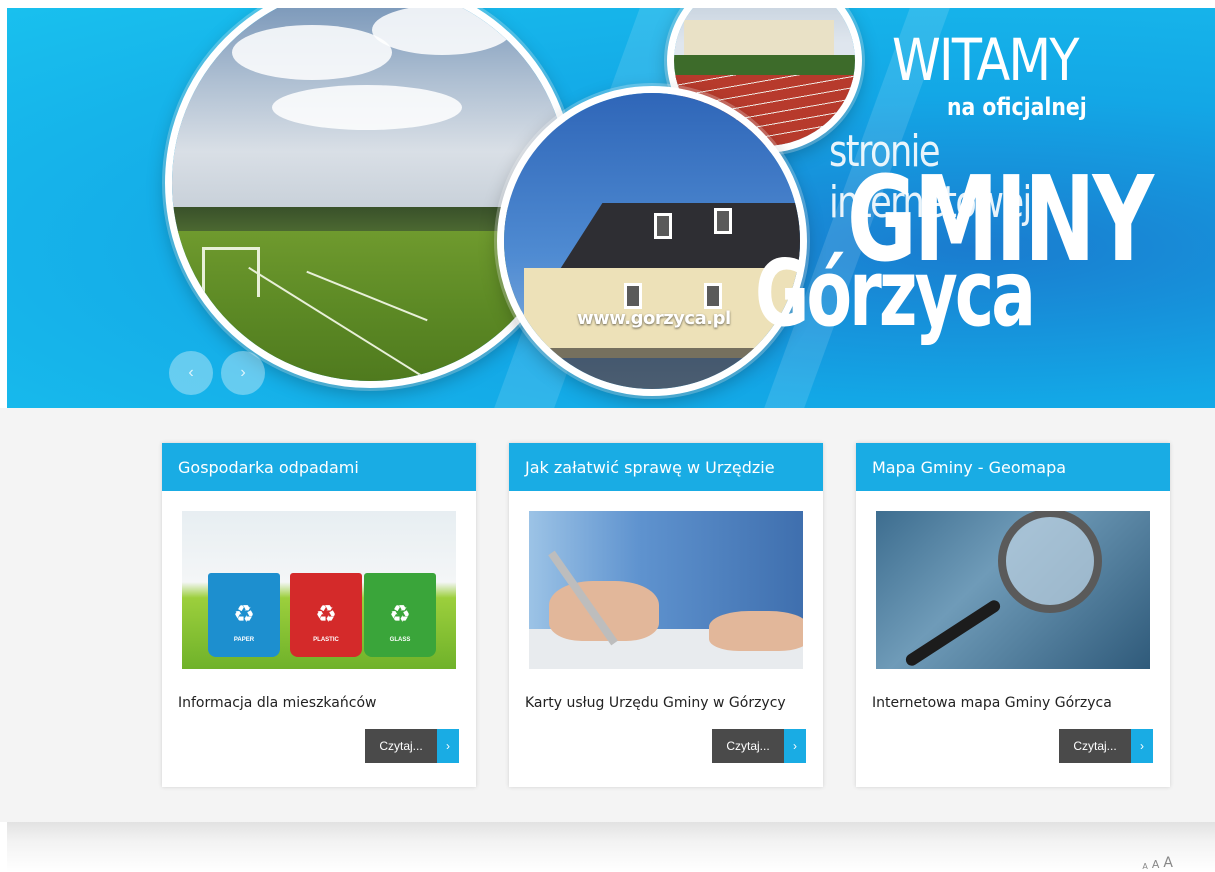 The height and width of the screenshot is (872, 1215). Describe the element at coordinates (1013, 590) in the screenshot. I see `map-magnifier-image` at that location.